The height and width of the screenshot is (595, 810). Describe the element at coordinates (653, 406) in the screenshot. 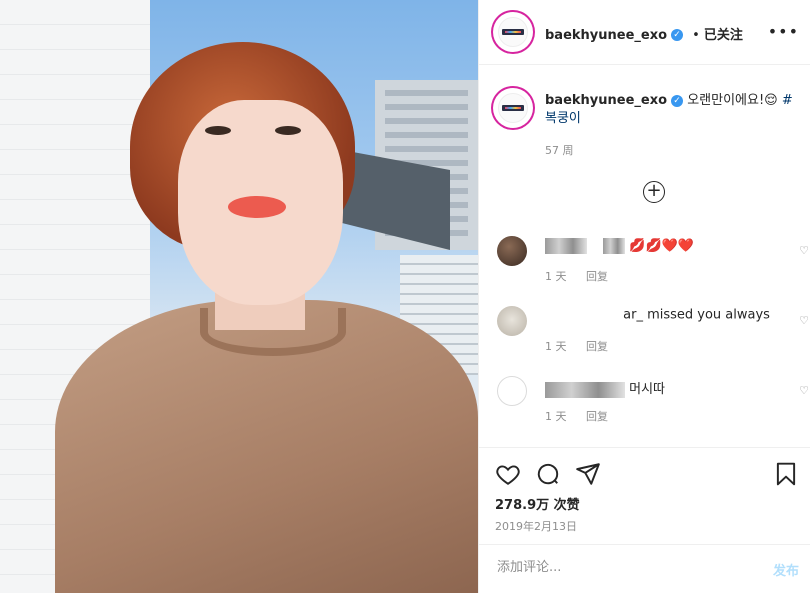

I see `comment-item: 머시따 1 天 回复 ♡` at that location.